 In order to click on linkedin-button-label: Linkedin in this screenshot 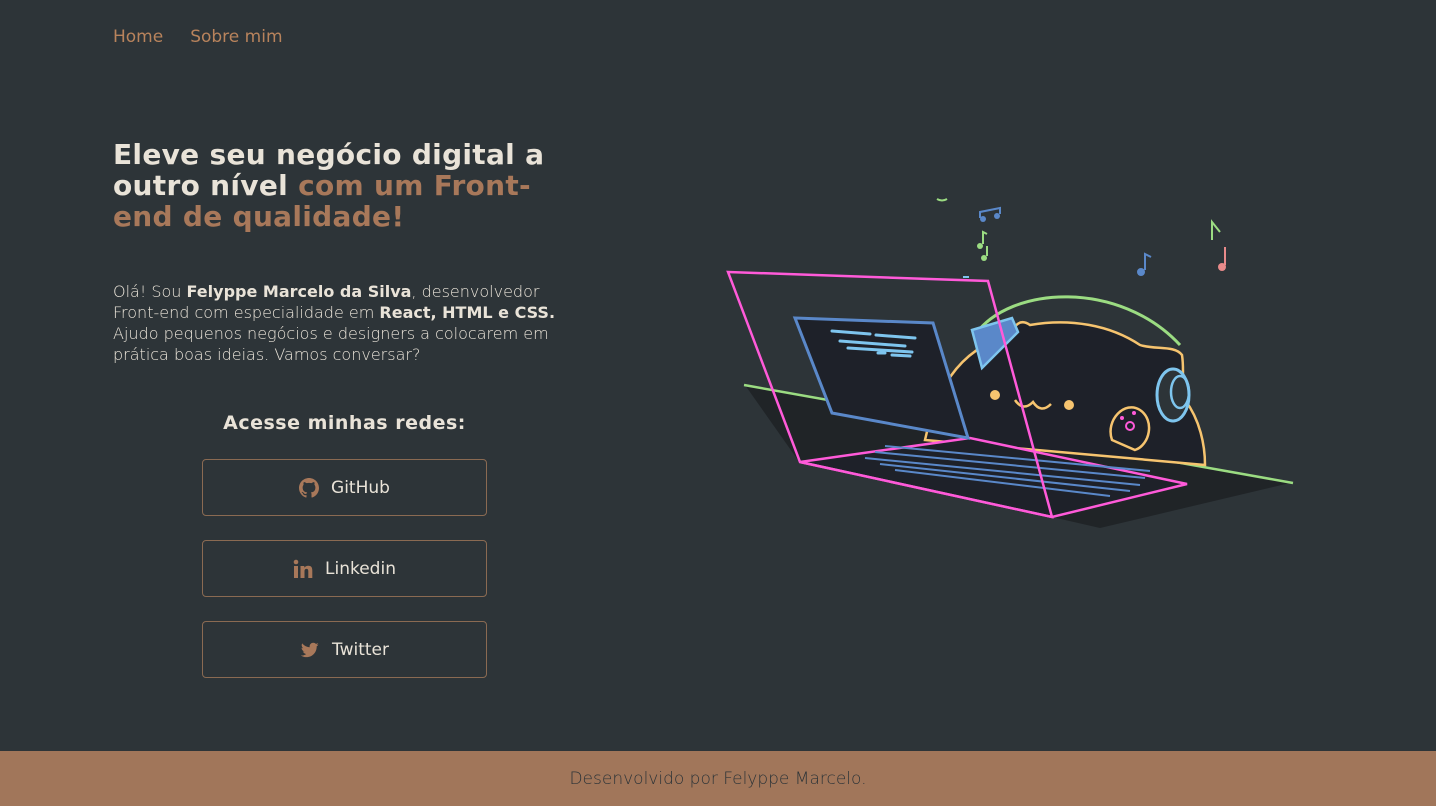, I will do `click(360, 568)`.